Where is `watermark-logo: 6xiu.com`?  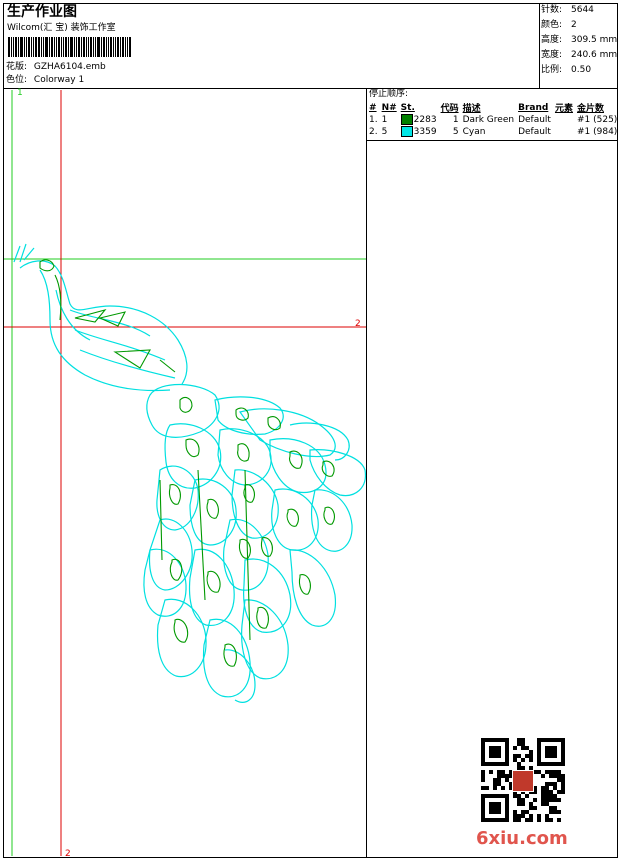 watermark-logo: 6xiu.com is located at coordinates (522, 838).